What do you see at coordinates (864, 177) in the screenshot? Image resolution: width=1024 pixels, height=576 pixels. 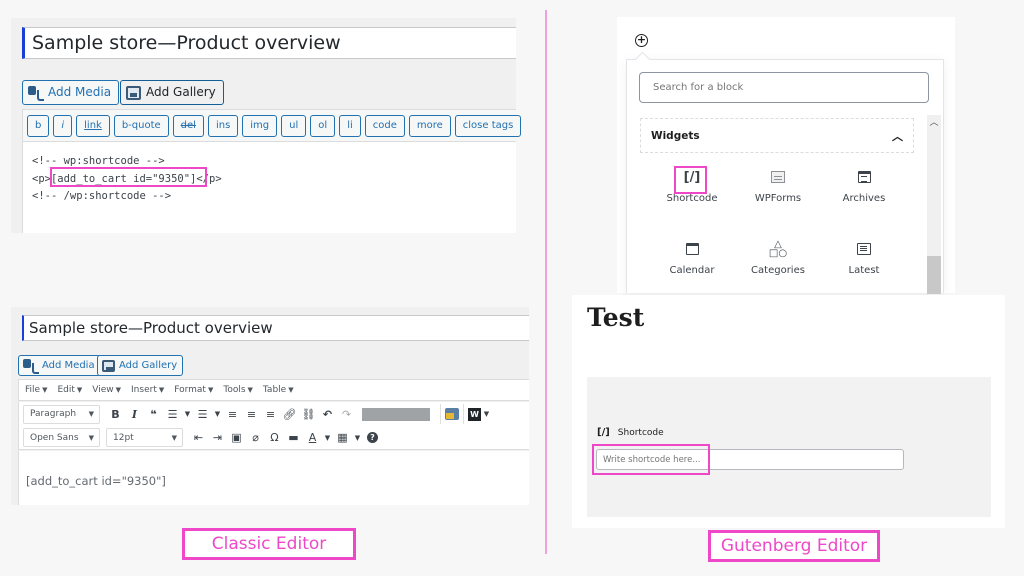 I see `archives-icon` at bounding box center [864, 177].